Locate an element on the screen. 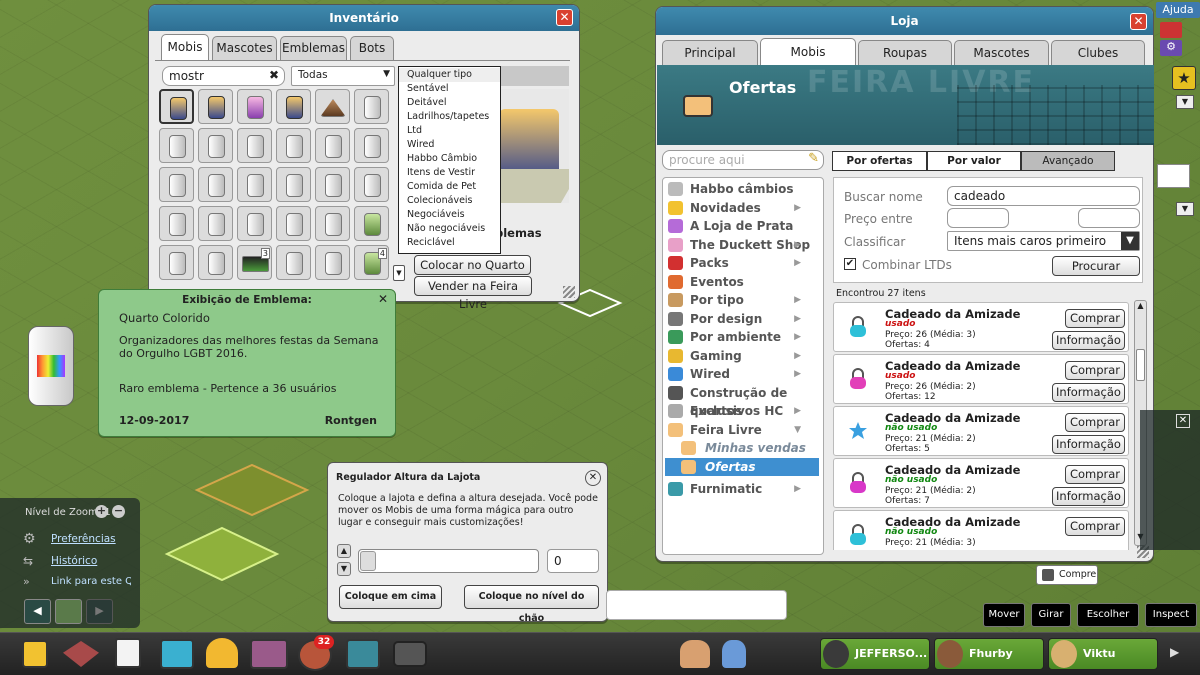 This screenshot has width=1200, height=675. sell-marketplace-button: Vender na Feira Livre is located at coordinates (473, 293).